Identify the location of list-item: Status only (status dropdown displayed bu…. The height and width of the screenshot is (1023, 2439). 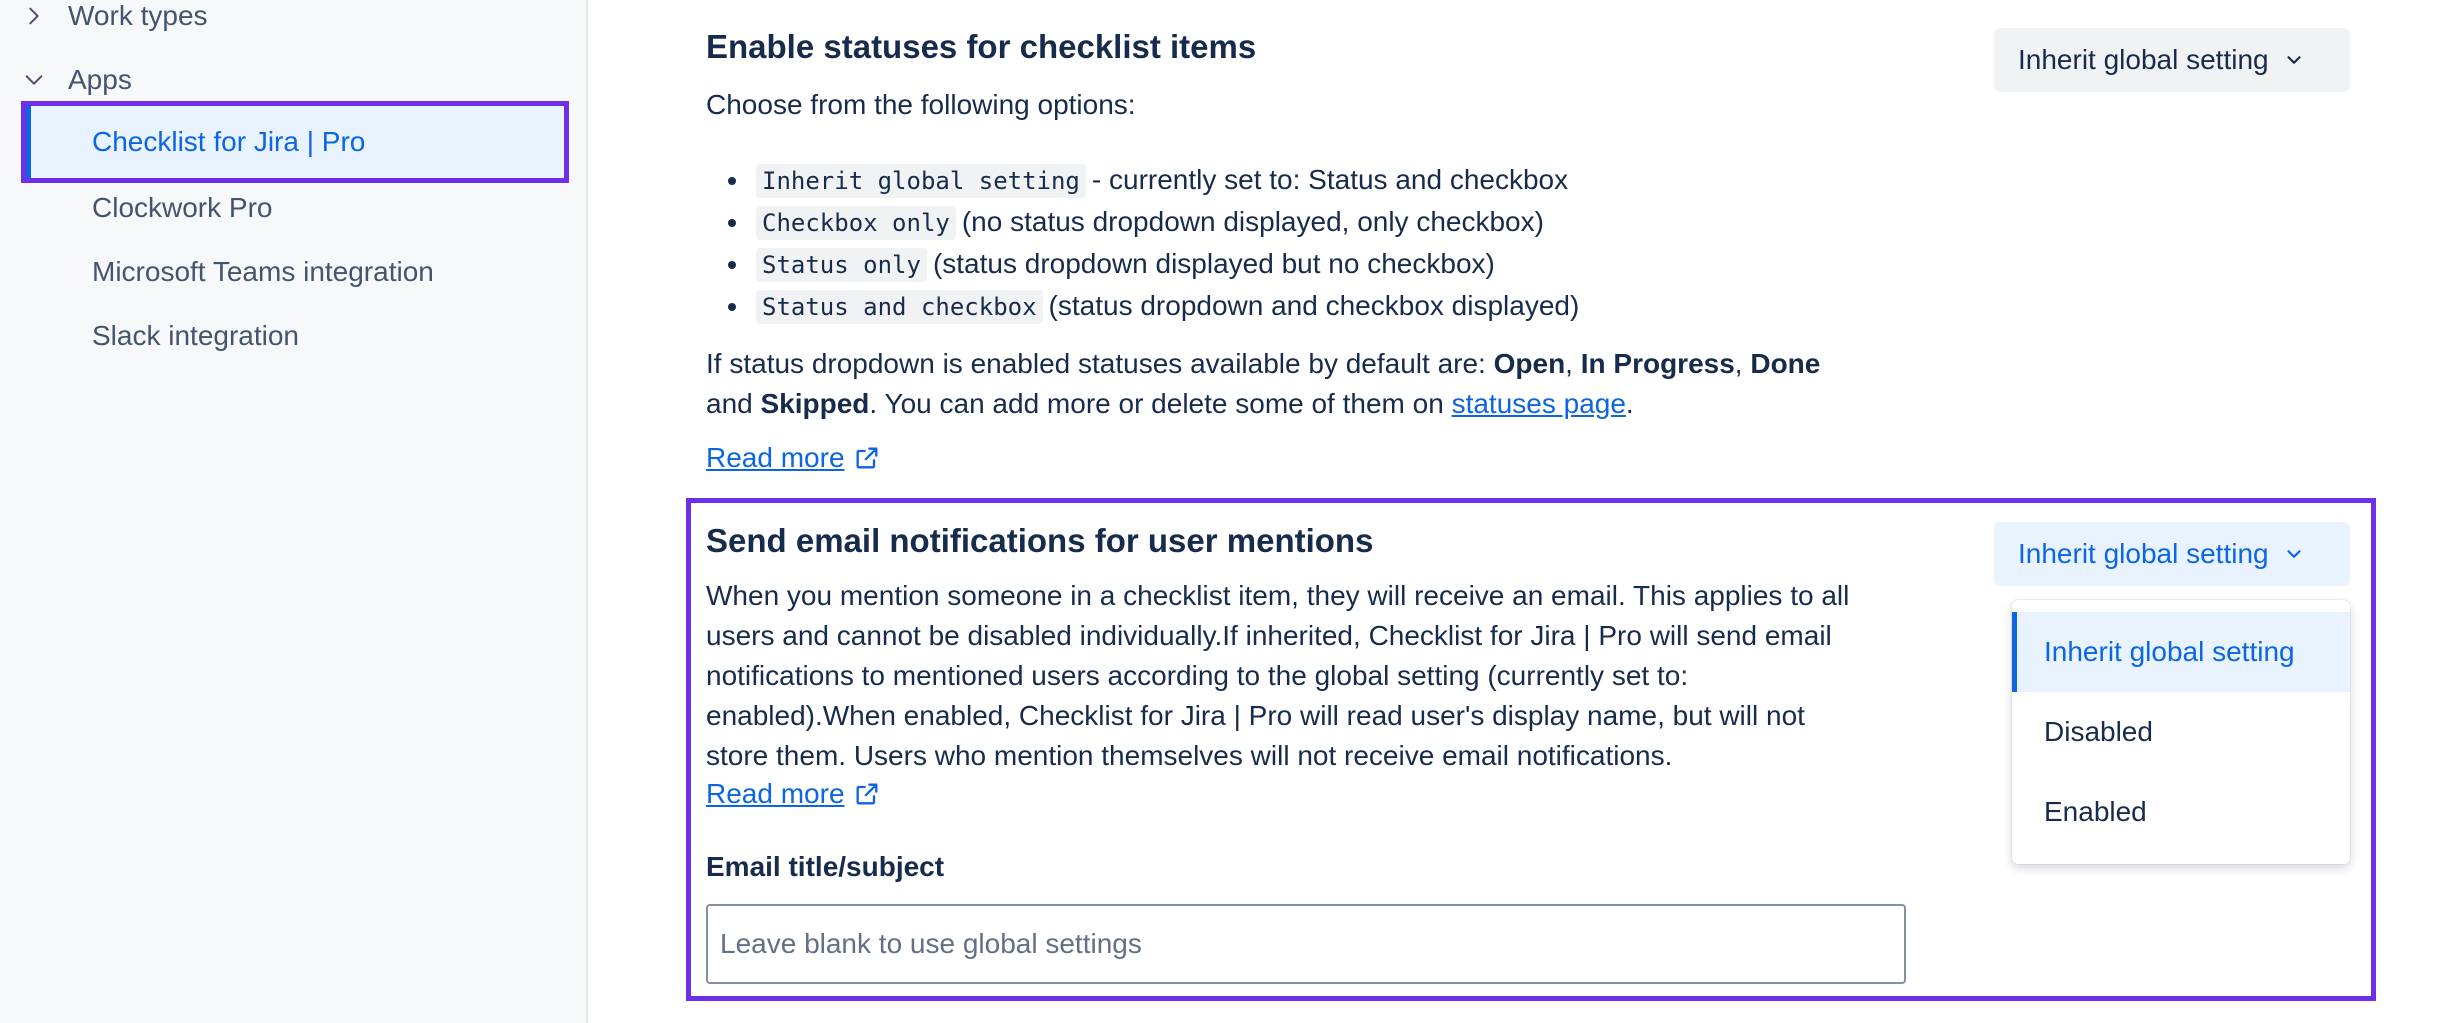
(1153, 264).